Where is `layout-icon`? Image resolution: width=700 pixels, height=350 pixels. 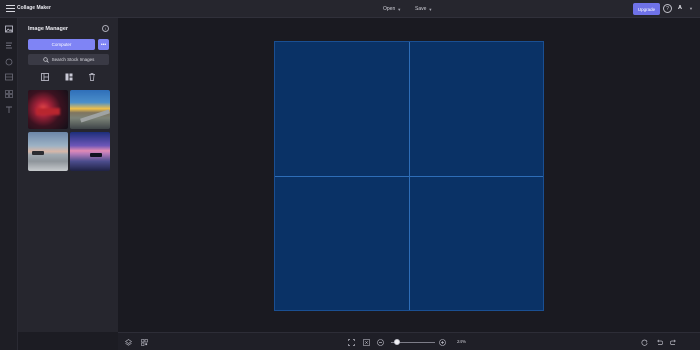 layout-icon is located at coordinates (9, 77).